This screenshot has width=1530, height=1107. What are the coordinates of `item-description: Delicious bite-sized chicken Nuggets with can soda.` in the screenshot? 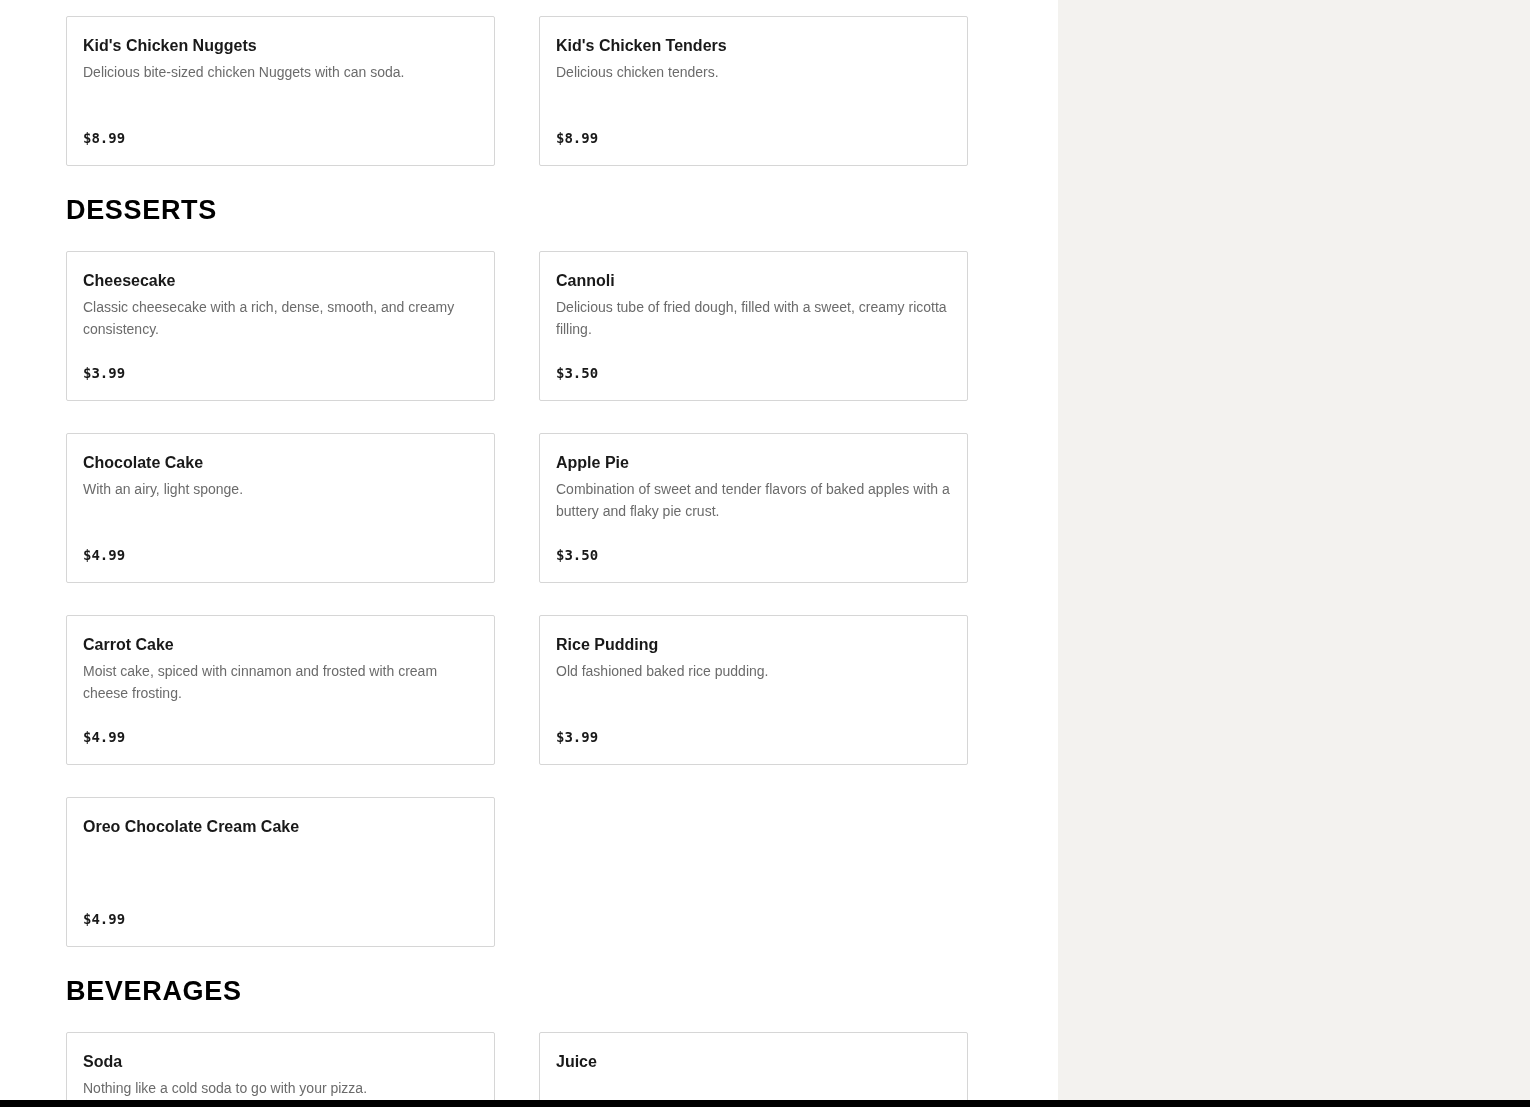 It's located at (244, 72).